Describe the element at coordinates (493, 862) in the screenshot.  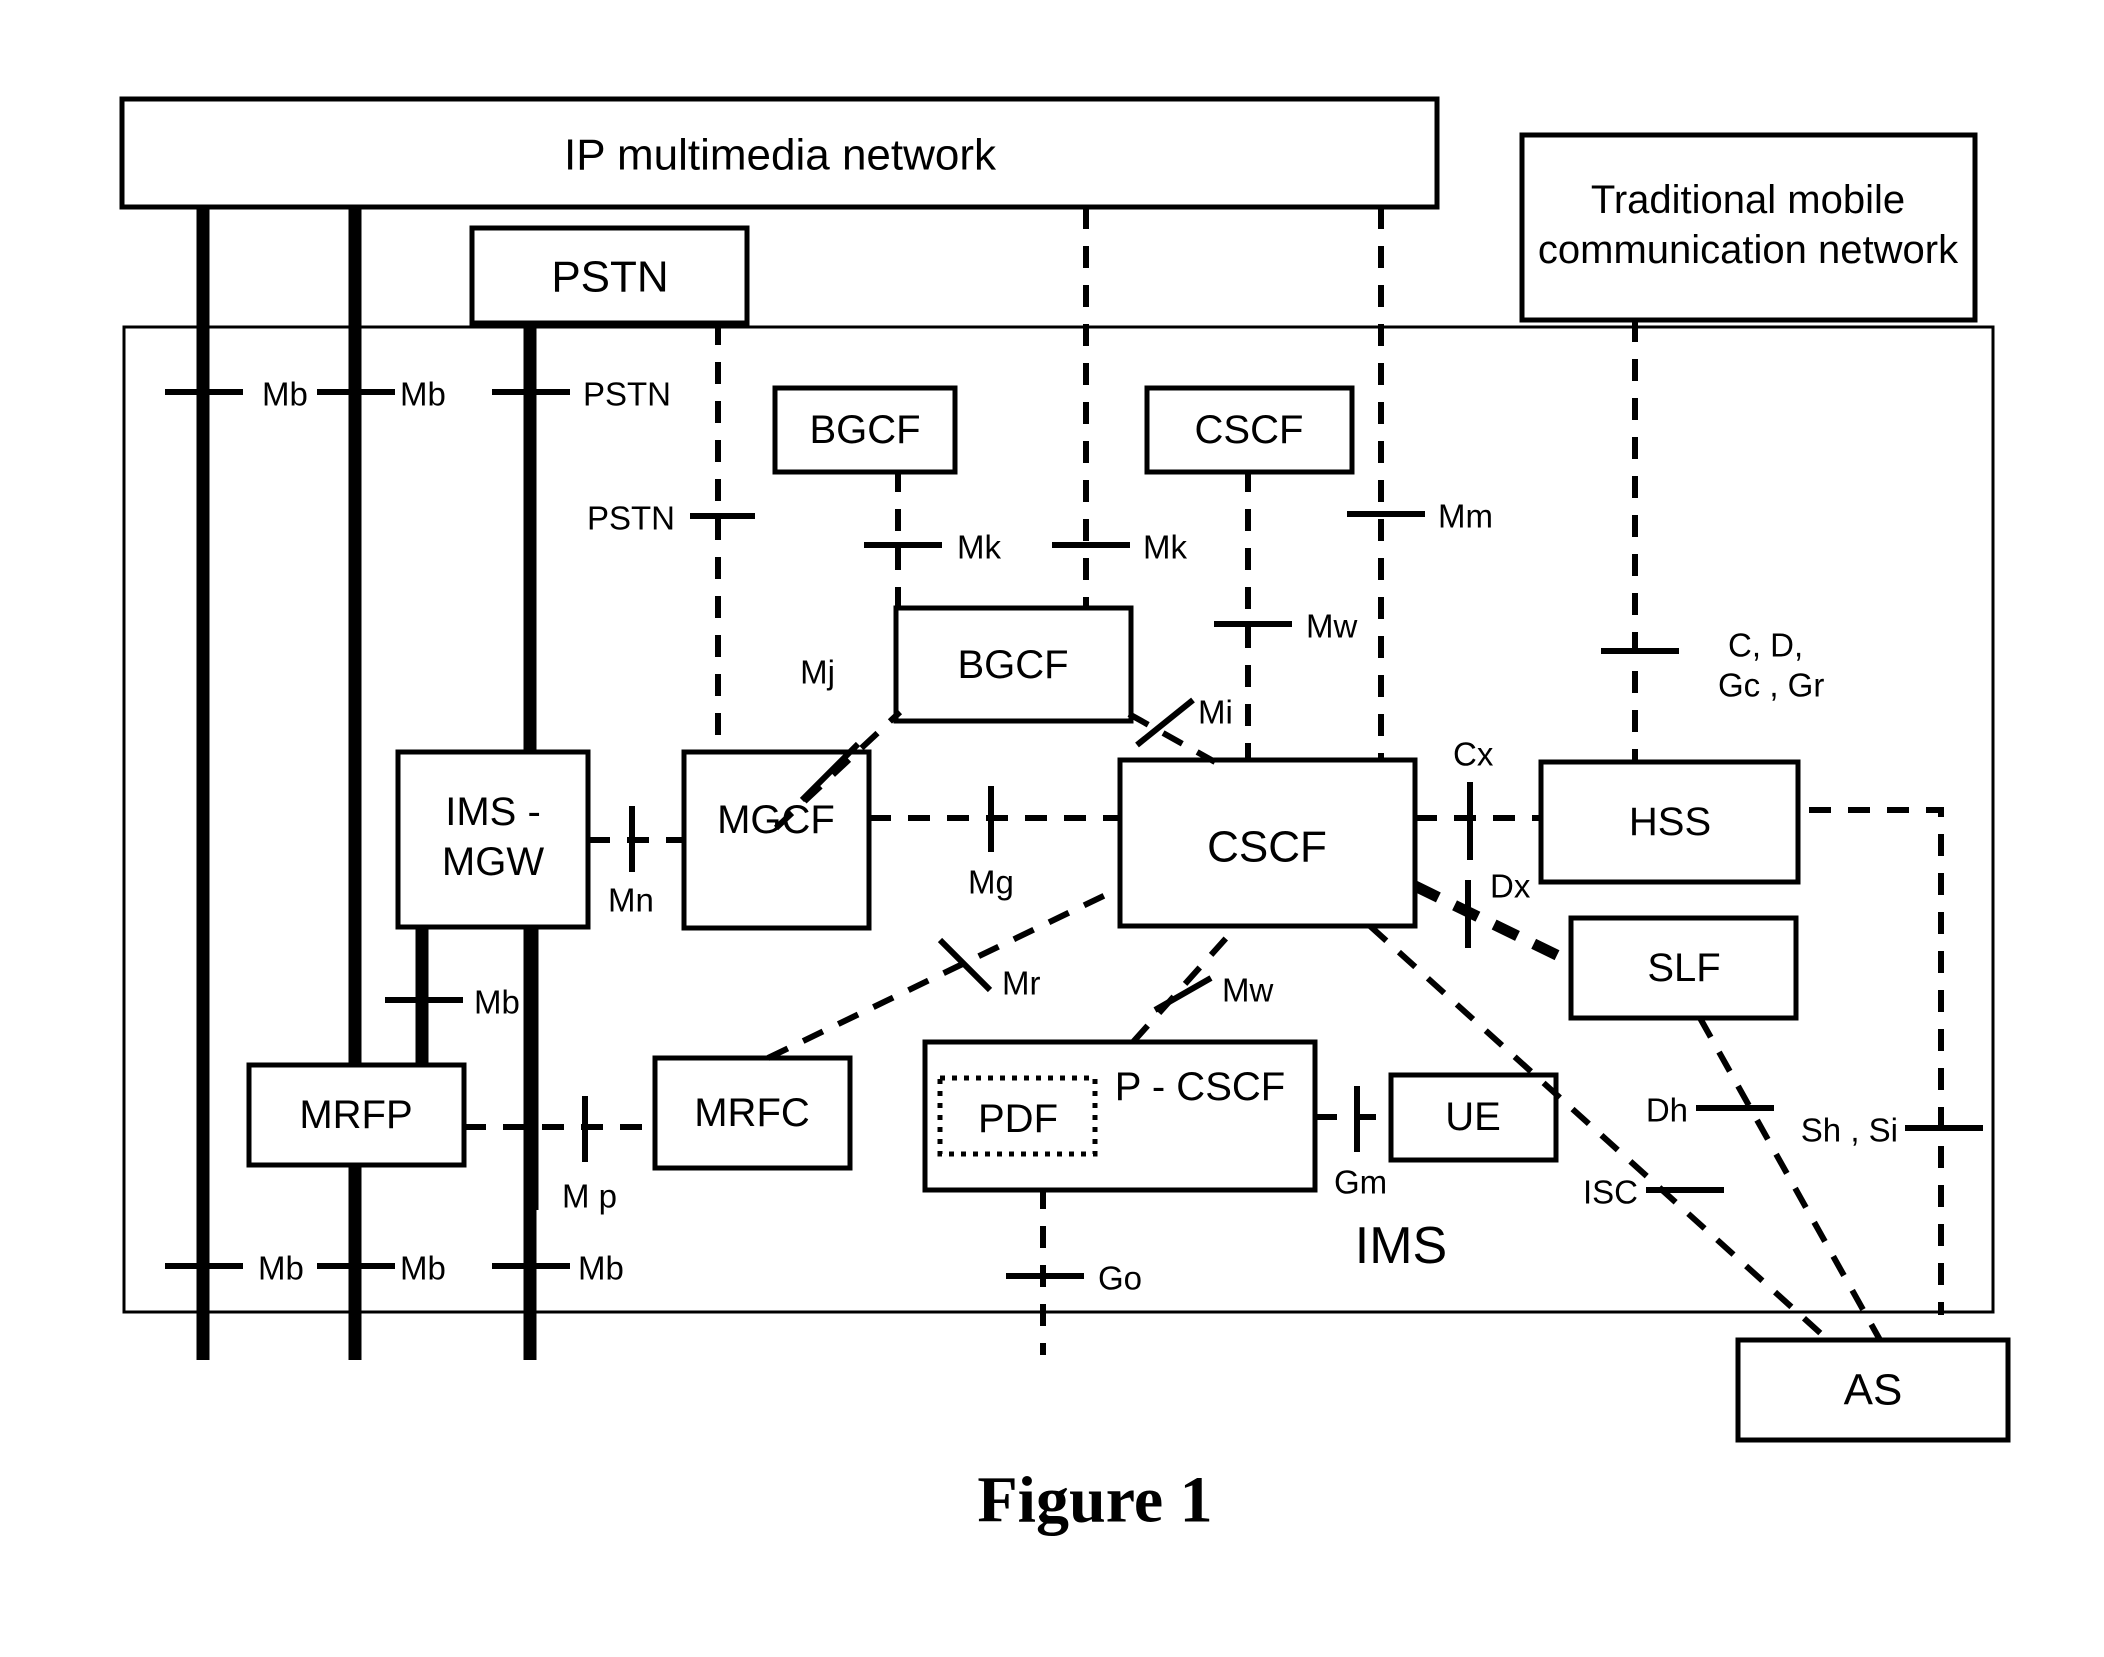
I see `label-ims-mgw-line2: MGW` at that location.